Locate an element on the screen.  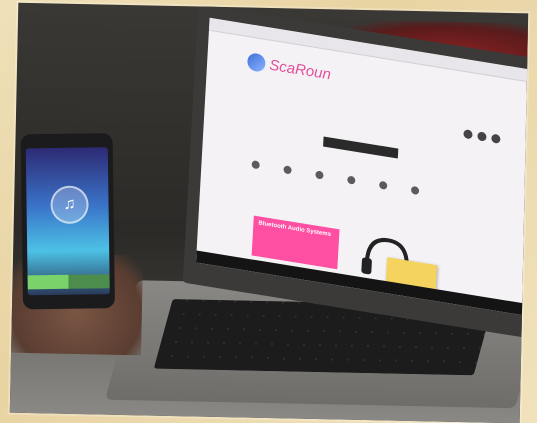
feature-icon-row is located at coordinates (335, 178).